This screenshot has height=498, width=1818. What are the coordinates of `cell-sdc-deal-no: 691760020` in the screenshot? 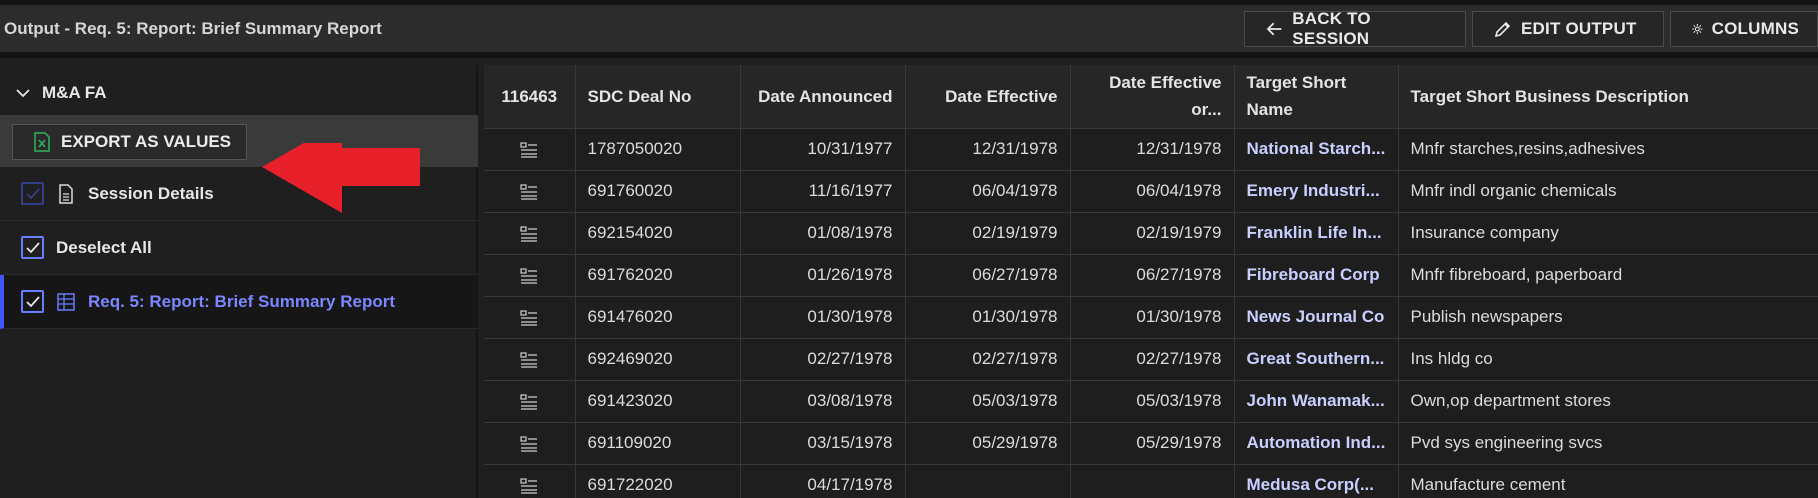 It's located at (658, 191).